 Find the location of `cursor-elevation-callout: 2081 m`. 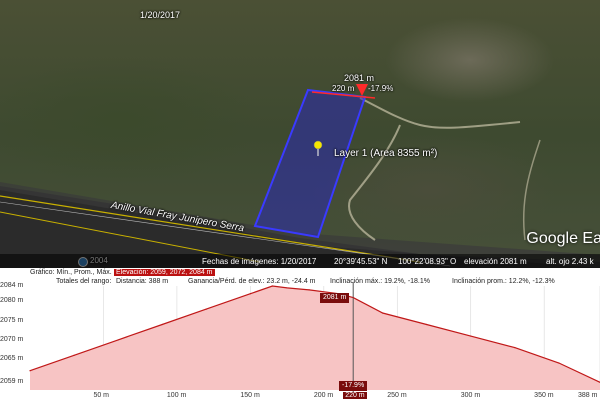

cursor-elevation-callout: 2081 m is located at coordinates (335, 298).